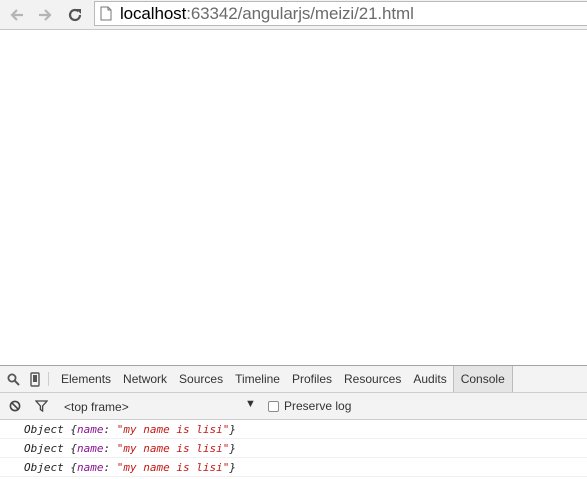 The image size is (587, 479). Describe the element at coordinates (372, 379) in the screenshot. I see `tab-resources: Resources` at that location.